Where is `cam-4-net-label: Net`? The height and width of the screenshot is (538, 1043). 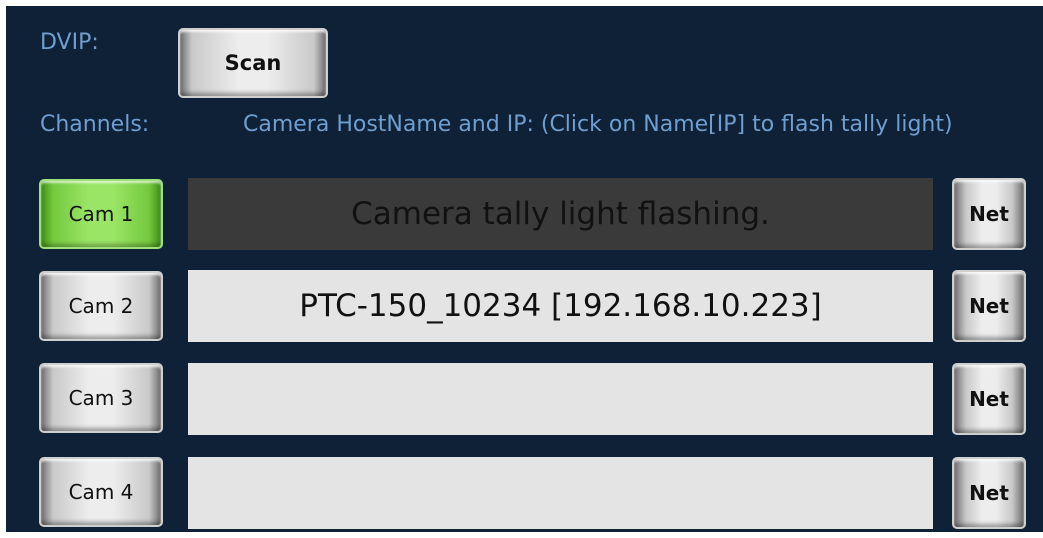
cam-4-net-label: Net is located at coordinates (989, 493).